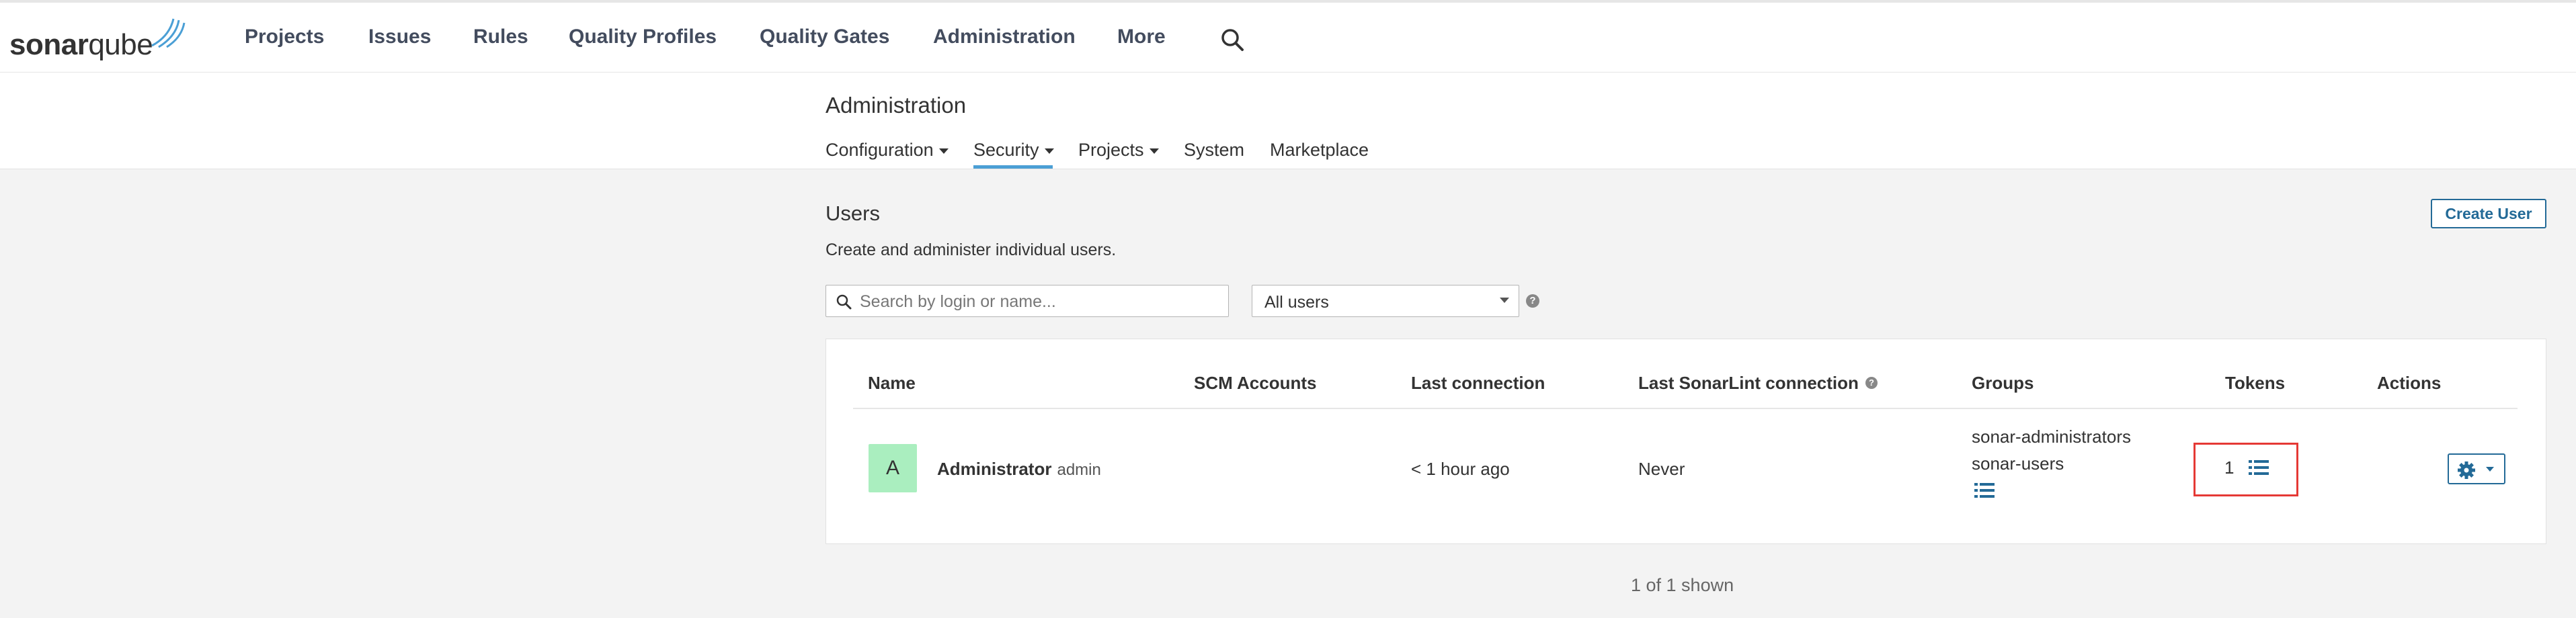 This screenshot has height=618, width=2576. What do you see at coordinates (500, 37) in the screenshot?
I see `nav-rules: Rules` at bounding box center [500, 37].